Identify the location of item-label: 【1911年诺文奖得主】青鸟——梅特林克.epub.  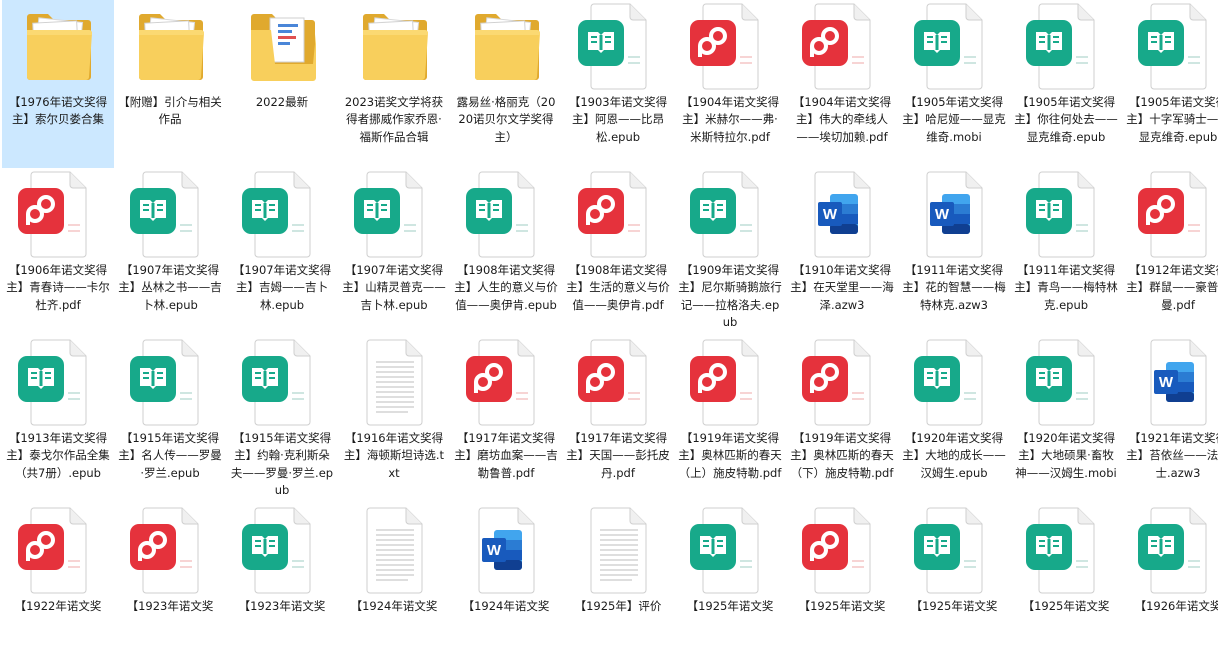
(1066, 287).